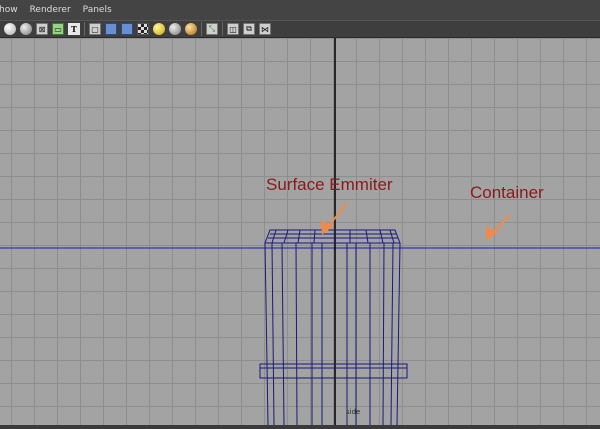 The height and width of the screenshot is (429, 600). Describe the element at coordinates (191, 29) in the screenshot. I see `shadows-icon` at that location.